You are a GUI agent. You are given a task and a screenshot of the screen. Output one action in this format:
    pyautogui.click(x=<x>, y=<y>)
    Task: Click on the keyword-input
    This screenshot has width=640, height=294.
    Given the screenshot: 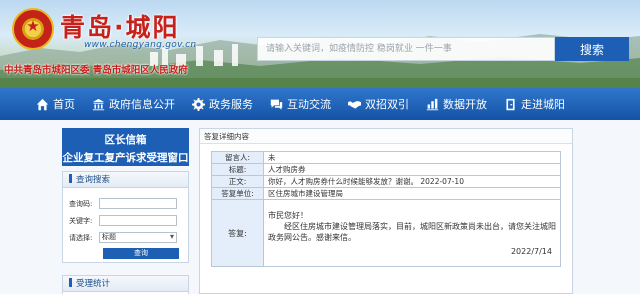 What is the action you would take?
    pyautogui.click(x=138, y=220)
    